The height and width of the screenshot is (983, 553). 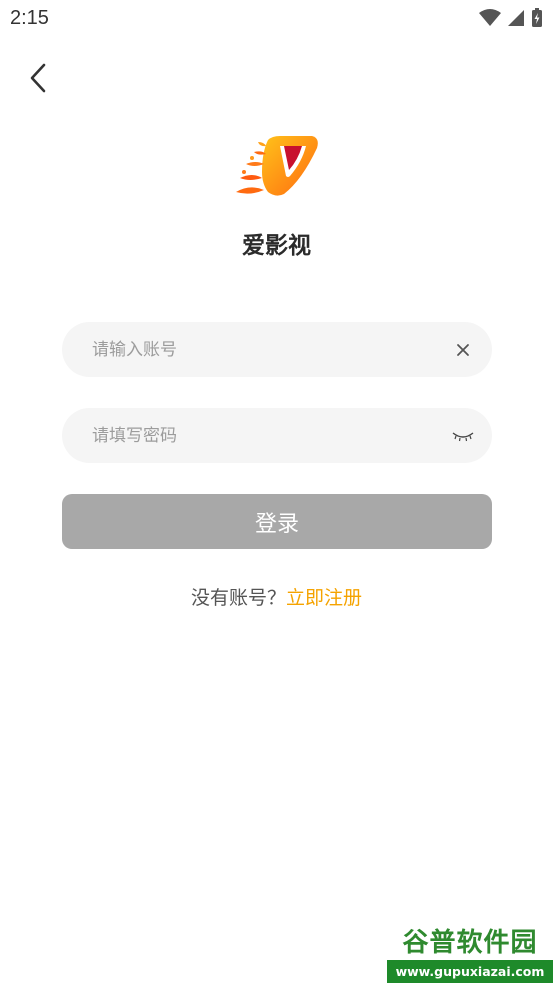 What do you see at coordinates (490, 20) in the screenshot?
I see `wifi-icon` at bounding box center [490, 20].